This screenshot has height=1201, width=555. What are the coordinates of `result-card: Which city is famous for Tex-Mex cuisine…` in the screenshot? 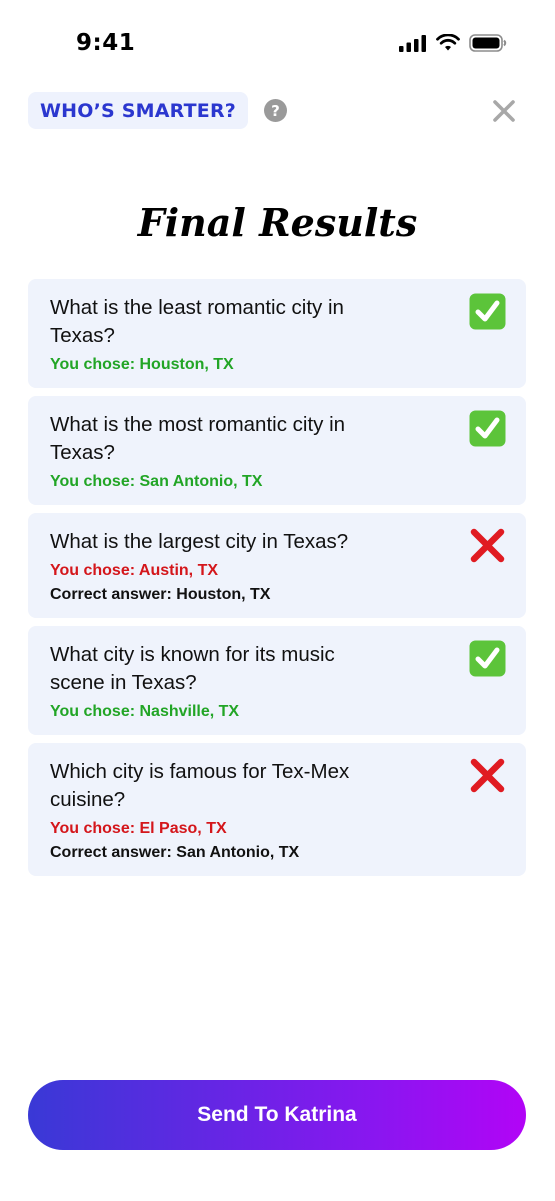 It's located at (277, 809).